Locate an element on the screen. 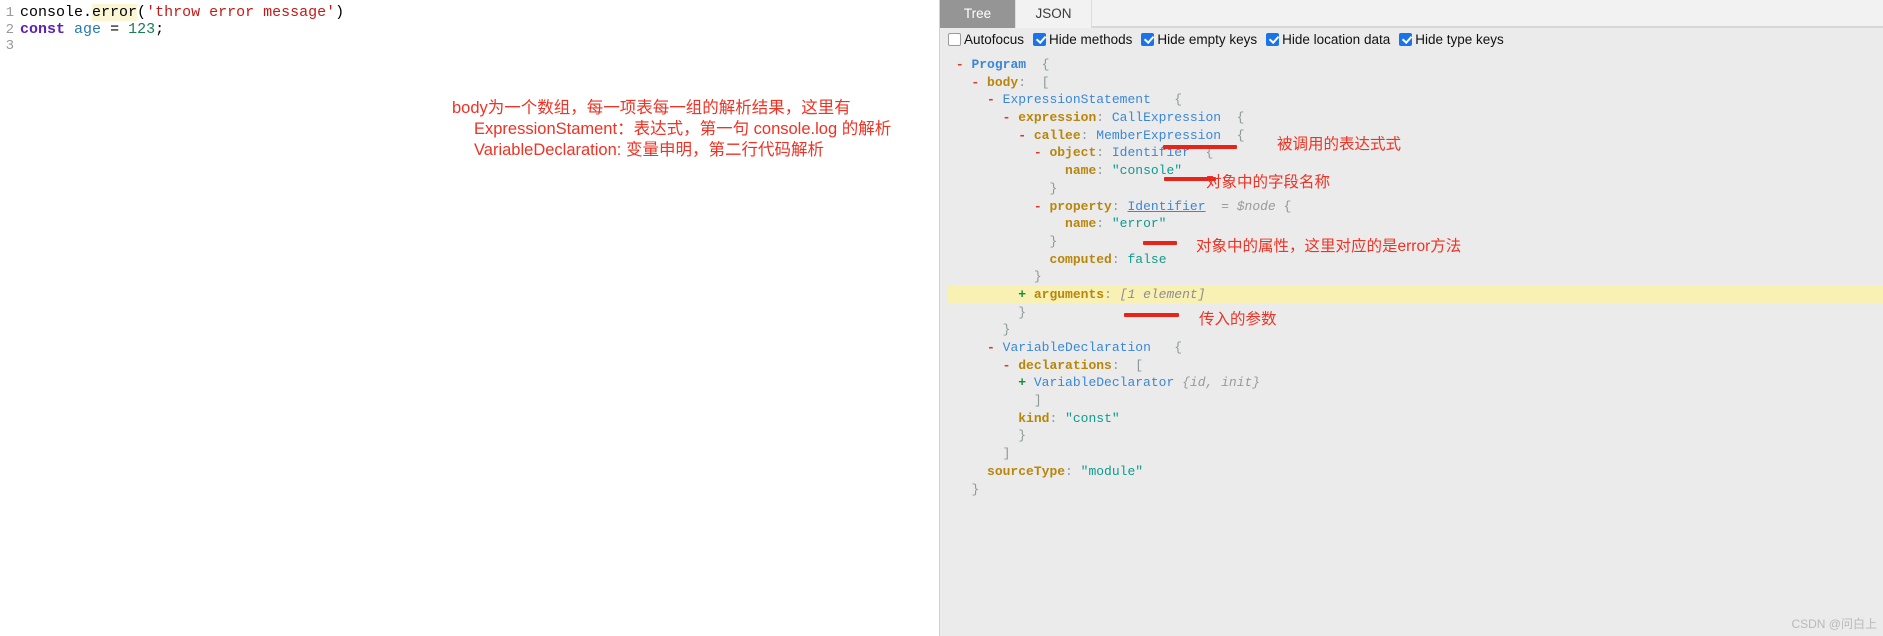 The width and height of the screenshot is (1883, 636). ast-tree-row: kind: "const" is located at coordinates (1415, 419).